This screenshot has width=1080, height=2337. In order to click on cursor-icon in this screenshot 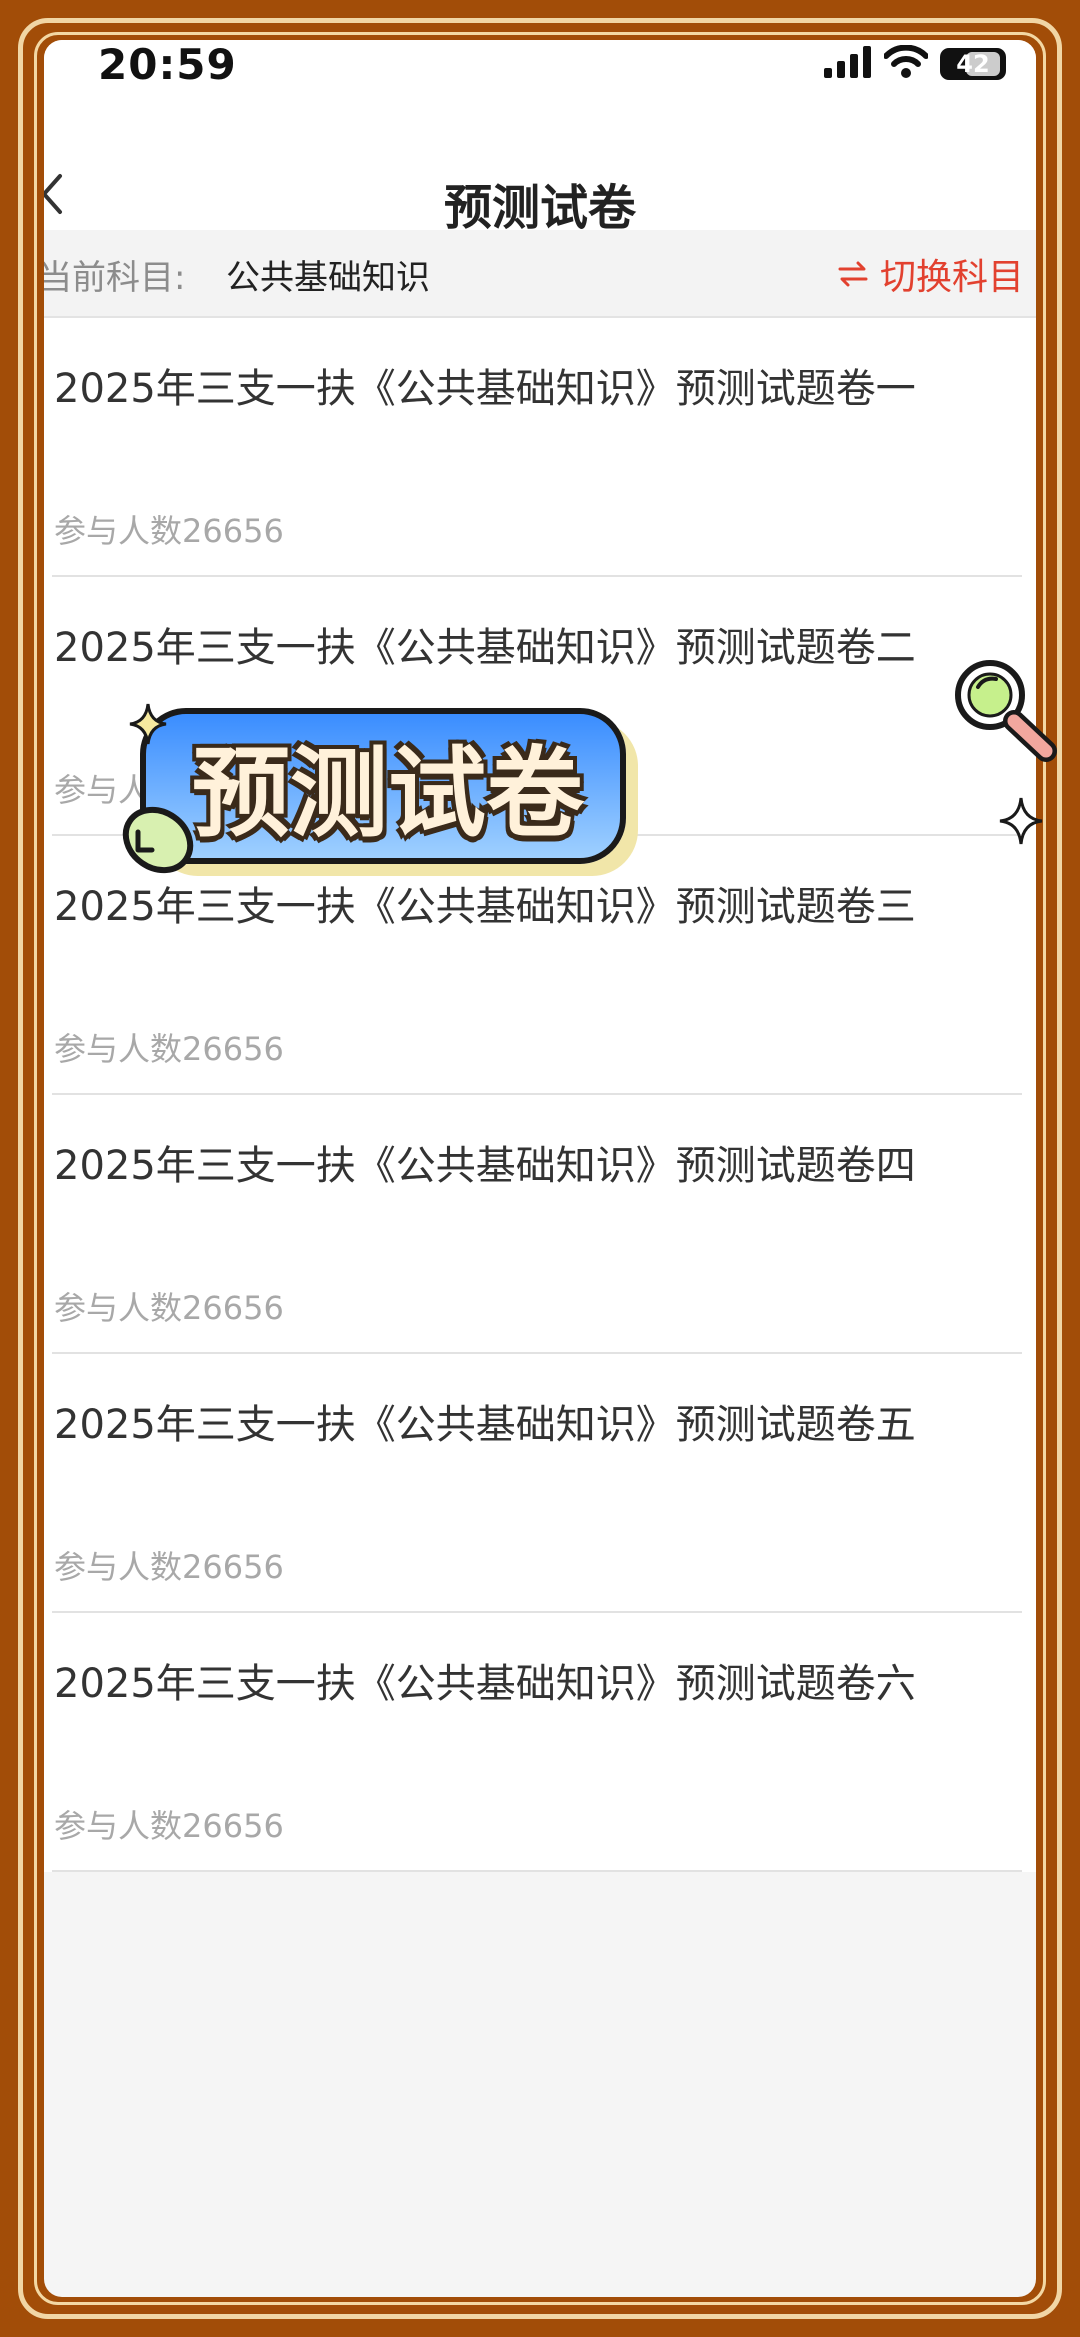, I will do `click(158, 840)`.